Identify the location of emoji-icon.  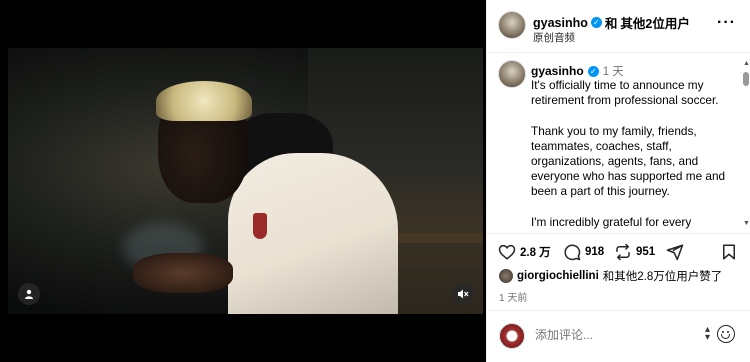
(726, 334).